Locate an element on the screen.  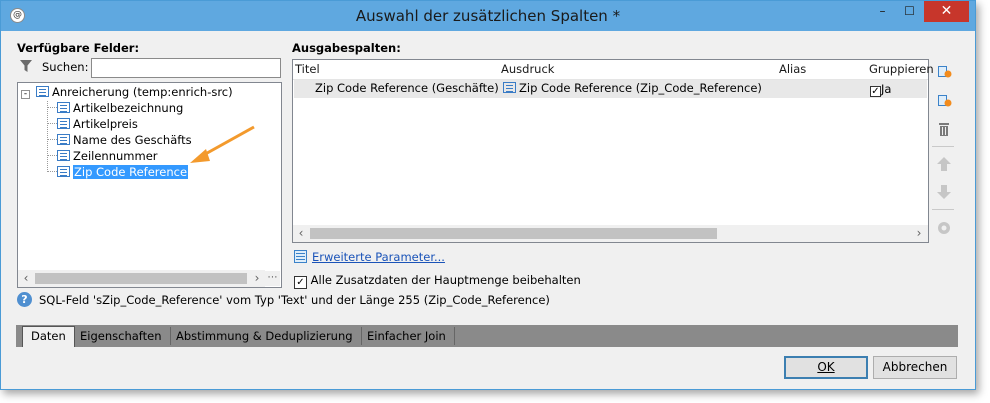
add-expression-icon is located at coordinates (944, 100).